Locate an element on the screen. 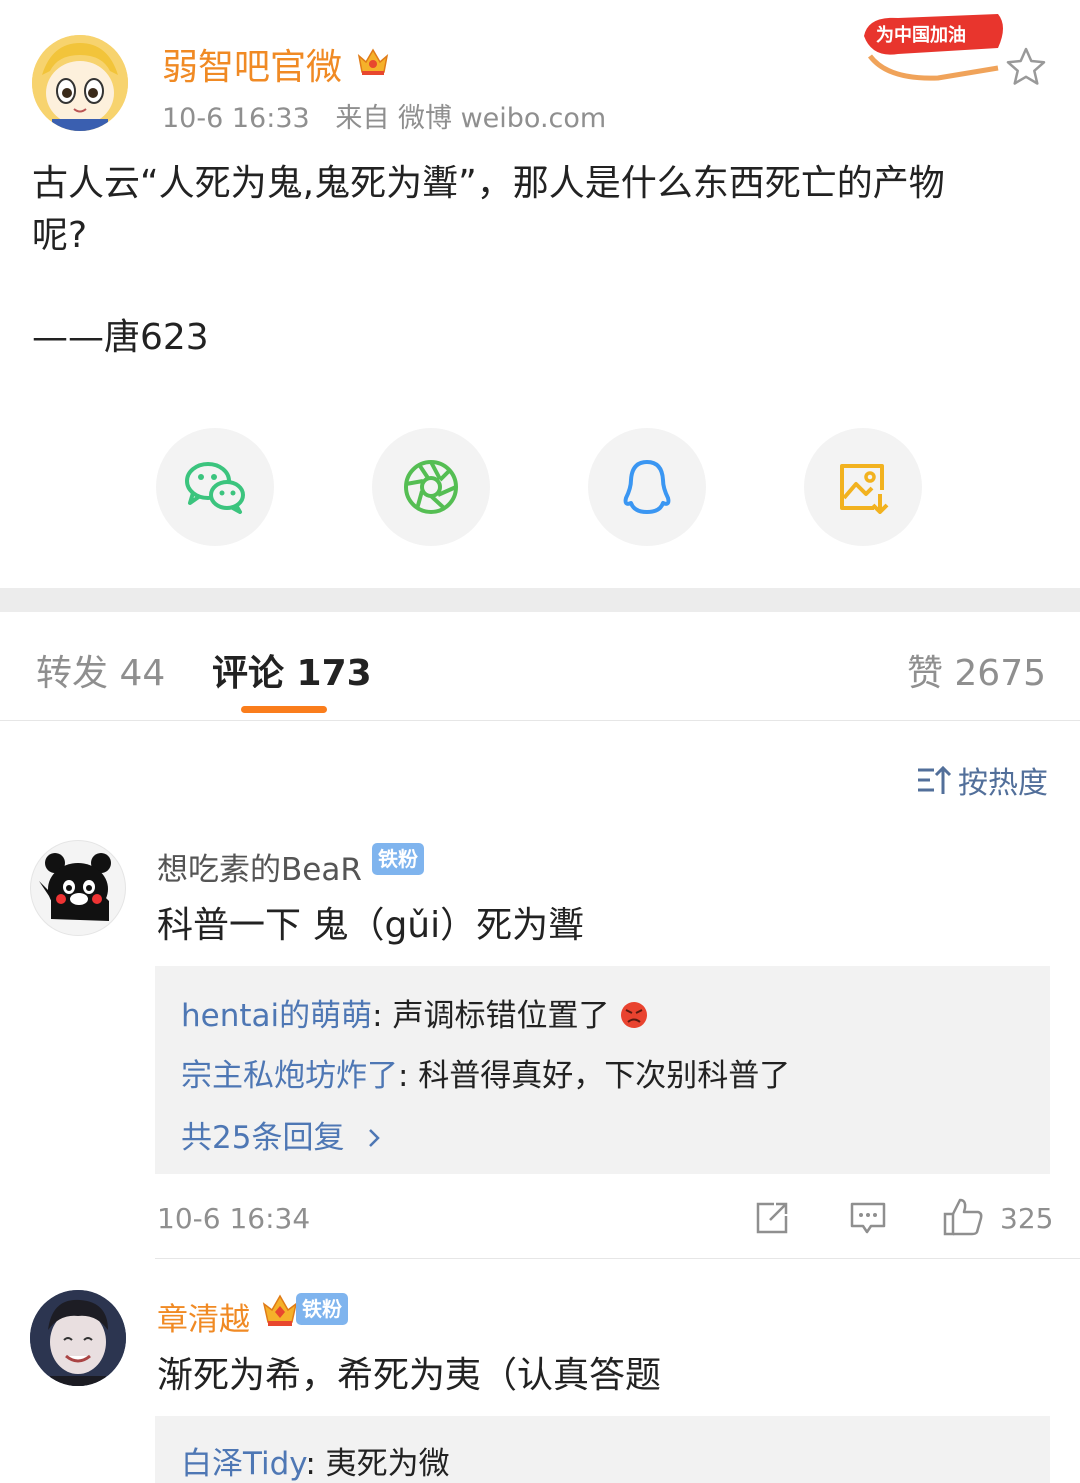  share-qq-button is located at coordinates (647, 487).